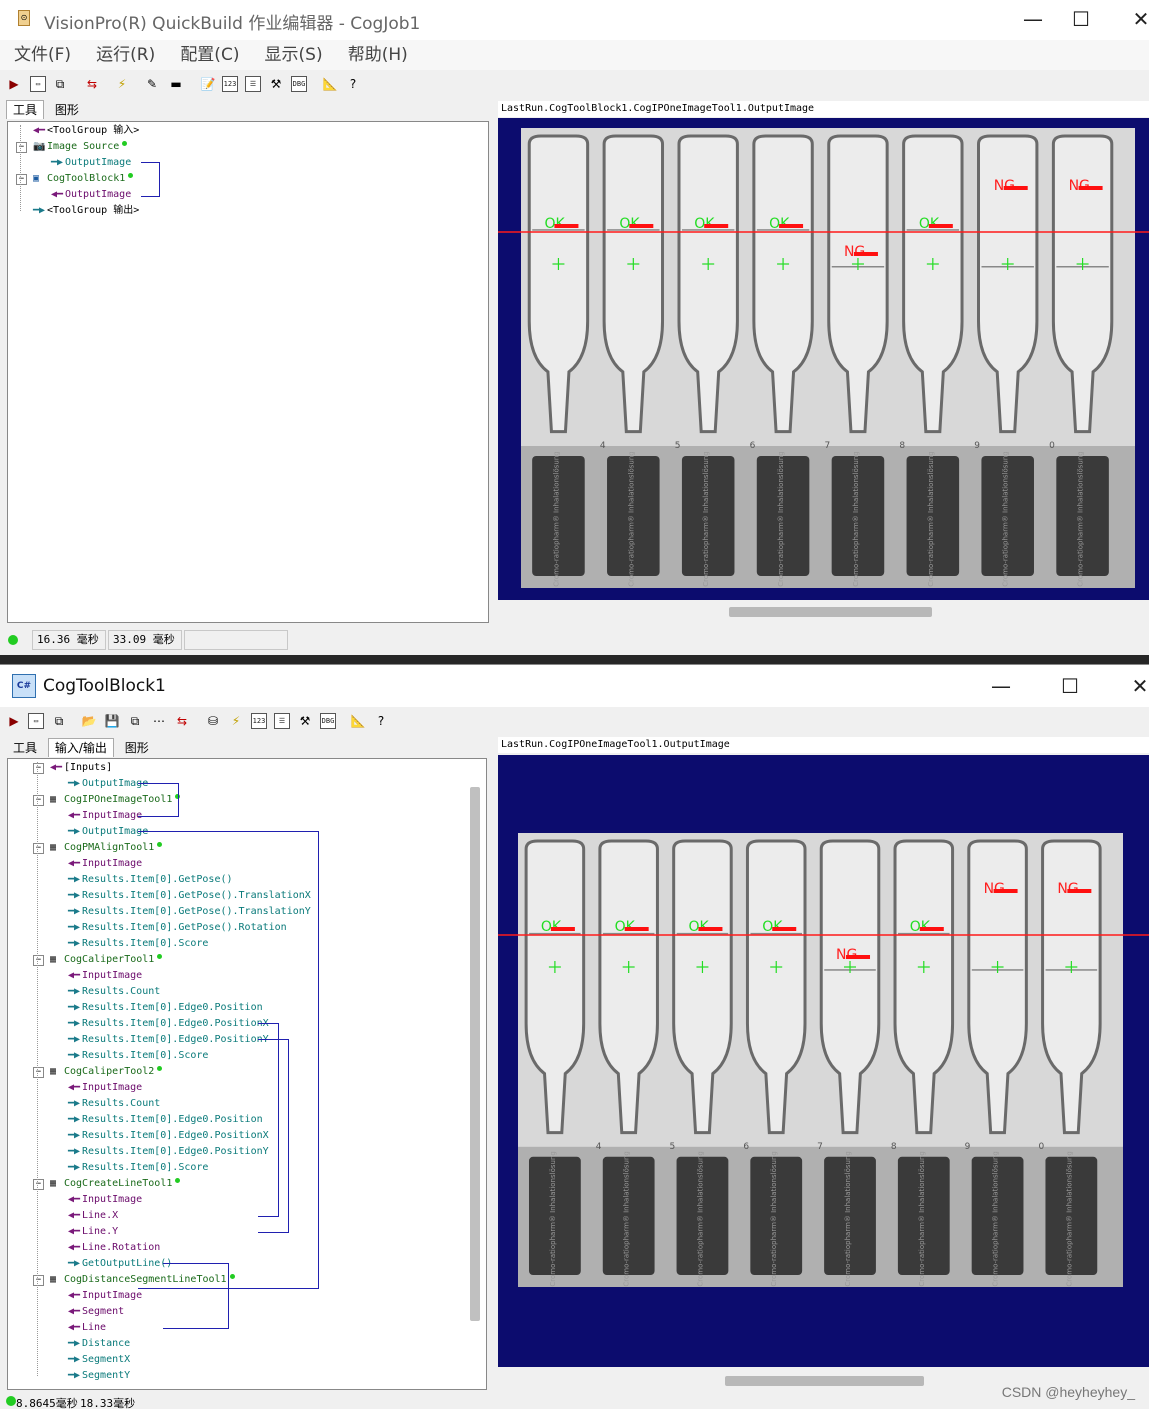 This screenshot has width=1149, height=1409. I want to click on vial-number: 9, so click(968, 1147).